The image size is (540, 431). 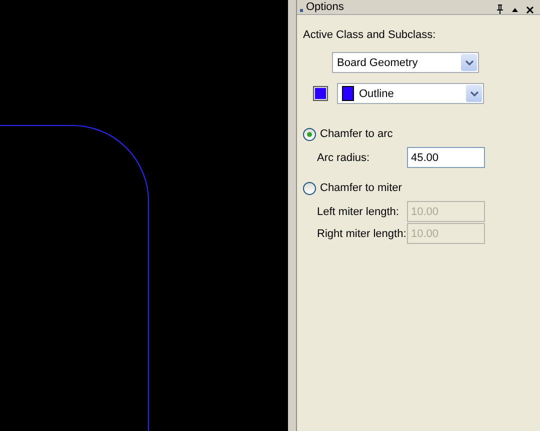 I want to click on class-dropdown: Board Geometry, so click(x=405, y=62).